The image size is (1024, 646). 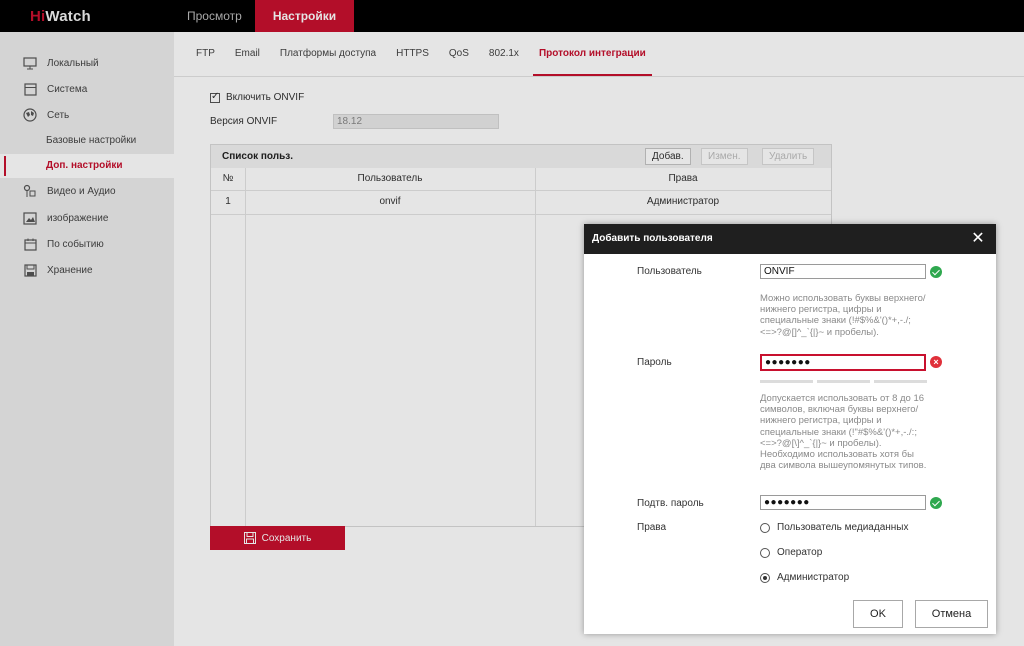 I want to click on password-input: ●●●●●●●, so click(x=843, y=362).